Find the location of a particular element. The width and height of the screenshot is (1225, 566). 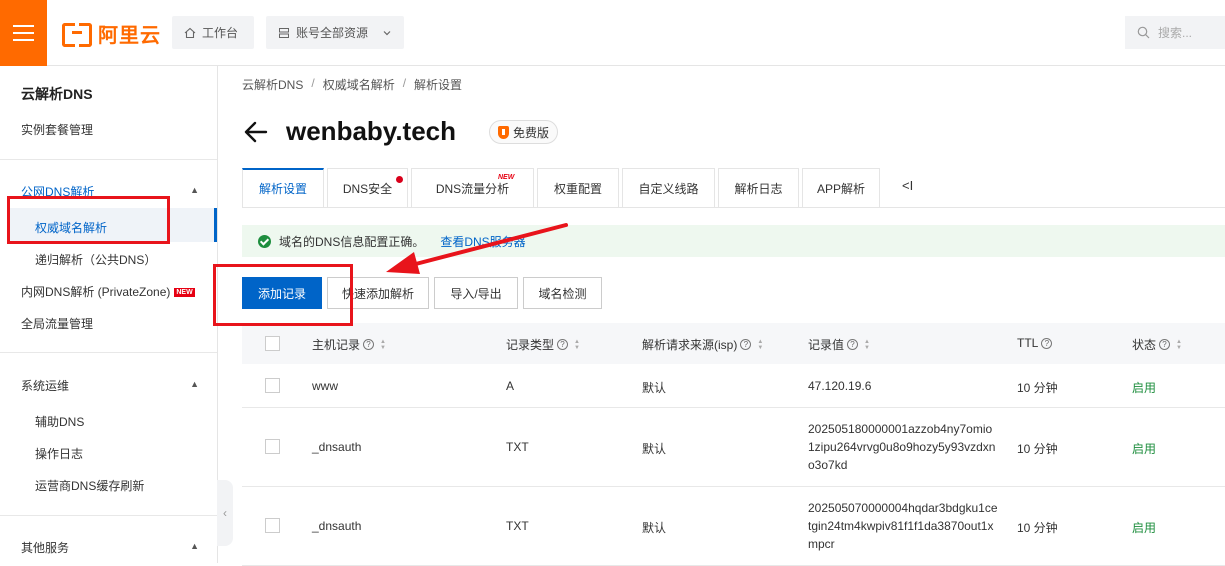

tab-new-badge: NEW is located at coordinates (506, 177).